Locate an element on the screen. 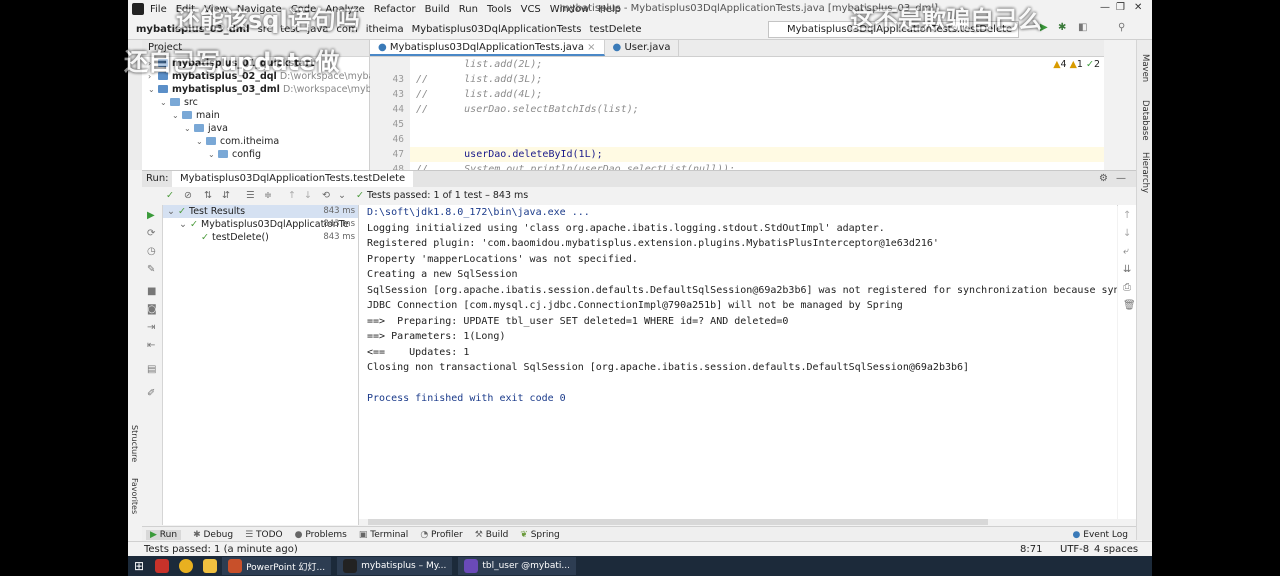 The image size is (1280, 576). windows-start-icon: ⊞ is located at coordinates (139, 566).